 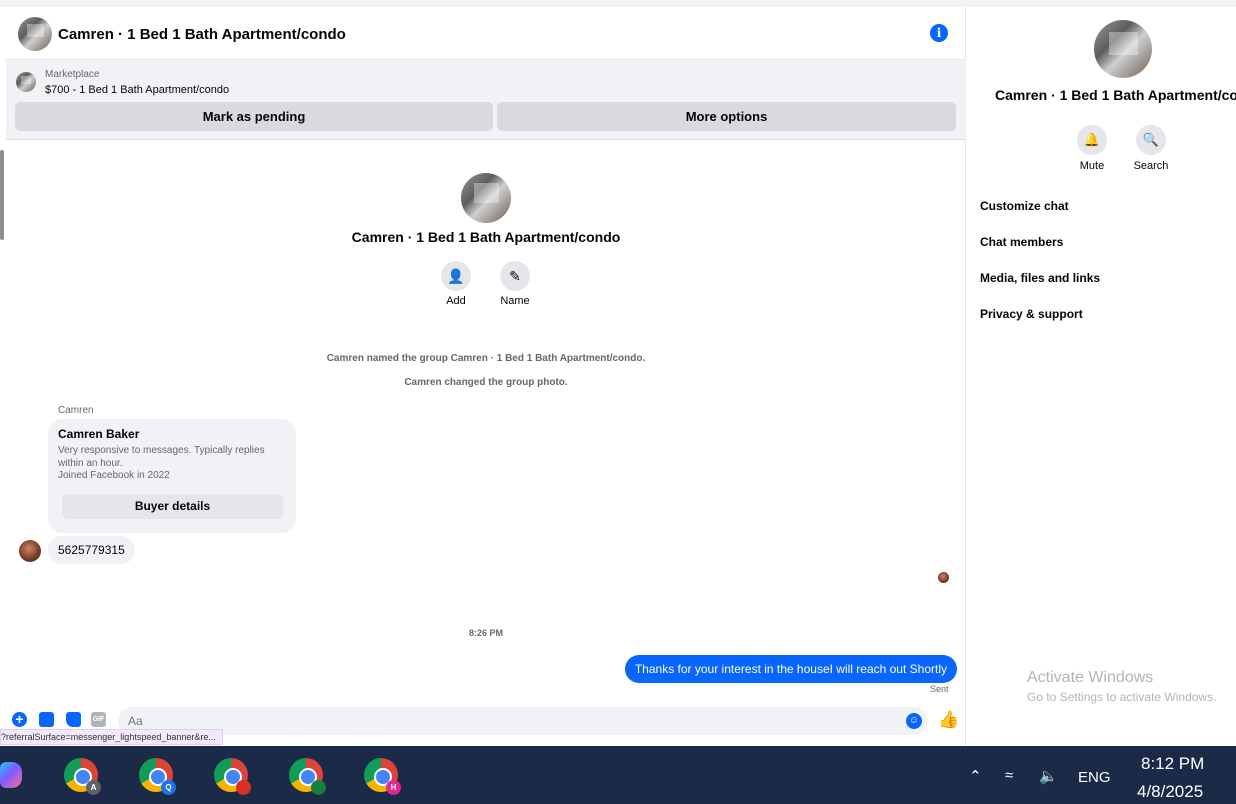 What do you see at coordinates (1170, 792) in the screenshot?
I see `clock-date: 4/8/2025` at bounding box center [1170, 792].